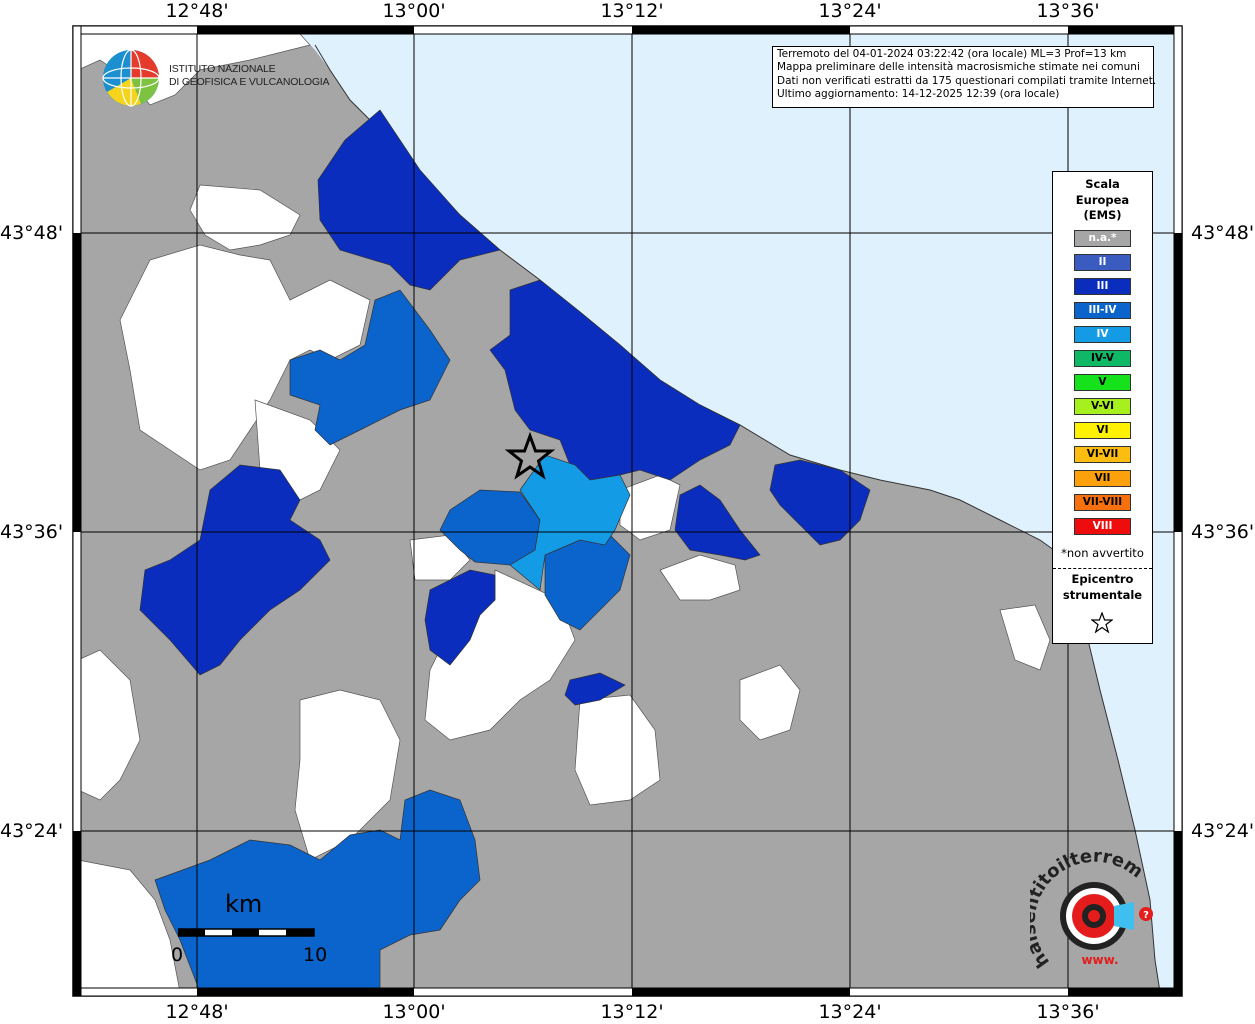  Describe the element at coordinates (1102, 478) in the screenshot. I see `legend-item: VII` at that location.